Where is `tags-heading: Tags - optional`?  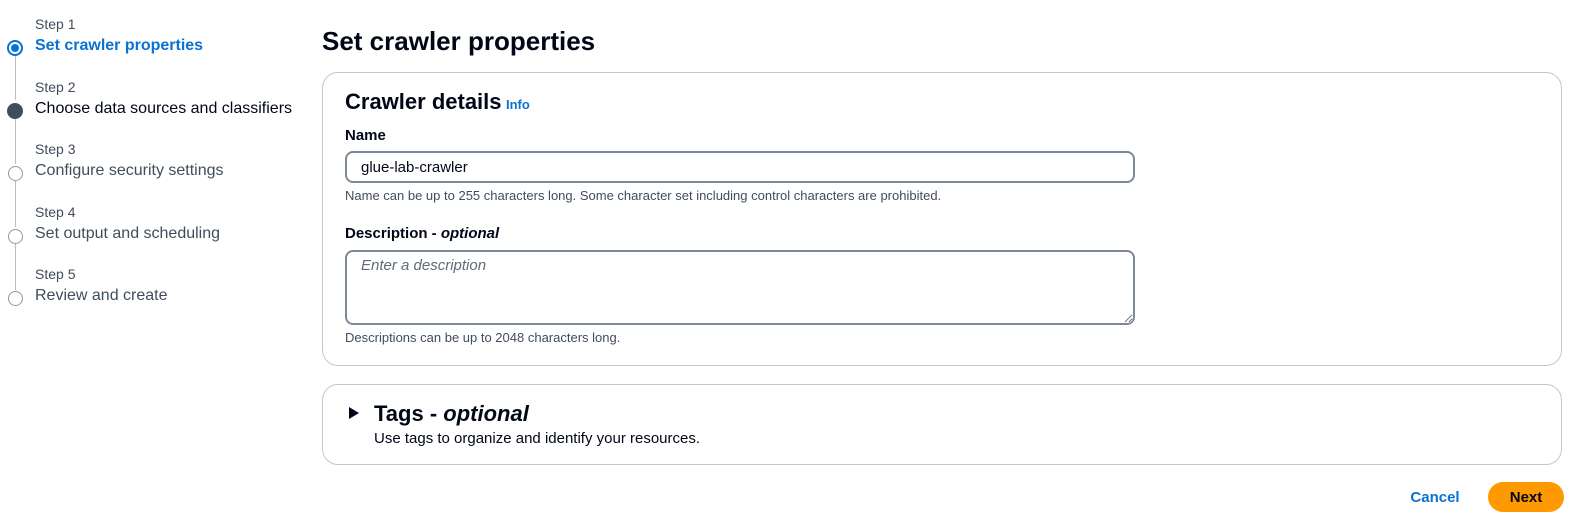
tags-heading: Tags - optional is located at coordinates (451, 414).